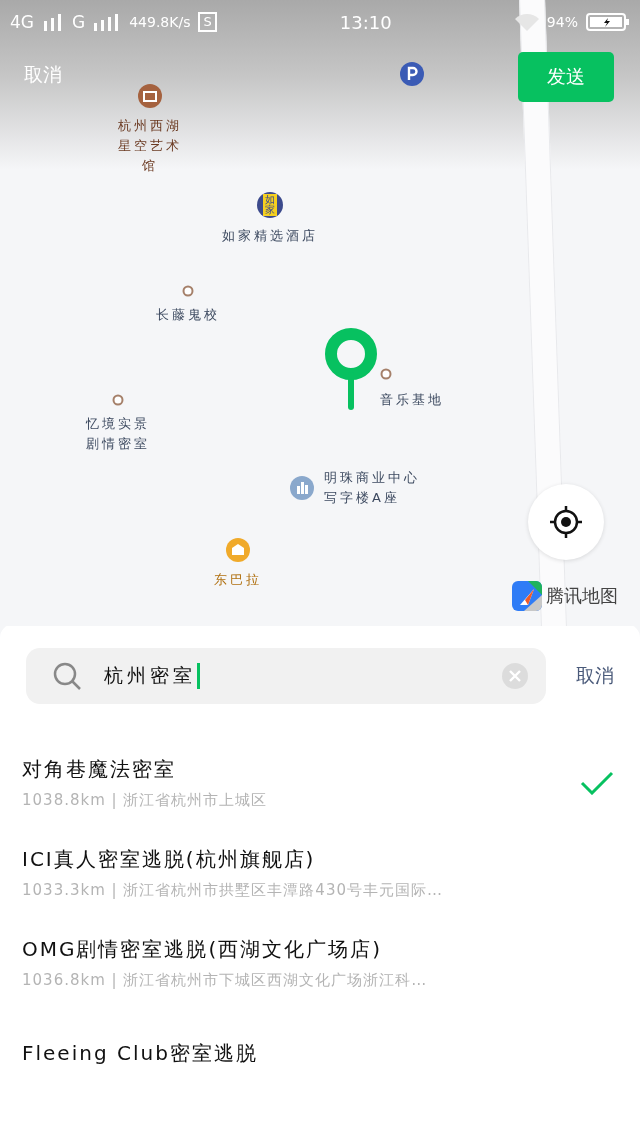  What do you see at coordinates (372, 488) in the screenshot?
I see `place-label: 明珠商业中心写字楼A座` at bounding box center [372, 488].